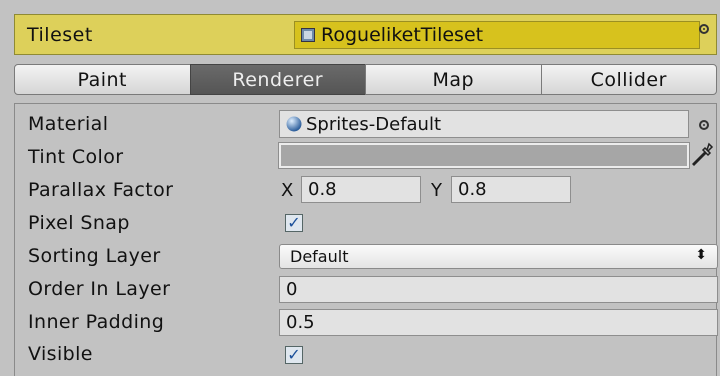  Describe the element at coordinates (96, 322) in the screenshot. I see `inner-padding-label: Inner Padding` at that location.